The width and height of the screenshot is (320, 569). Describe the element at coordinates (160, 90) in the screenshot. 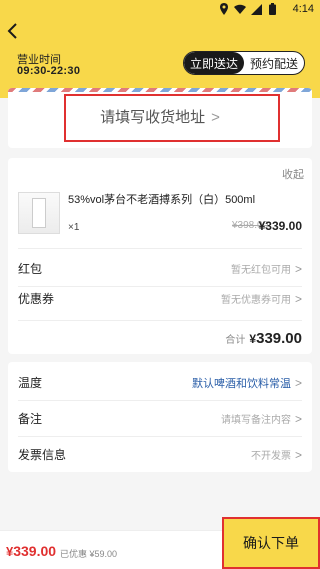

I see `airmail-stripe` at that location.